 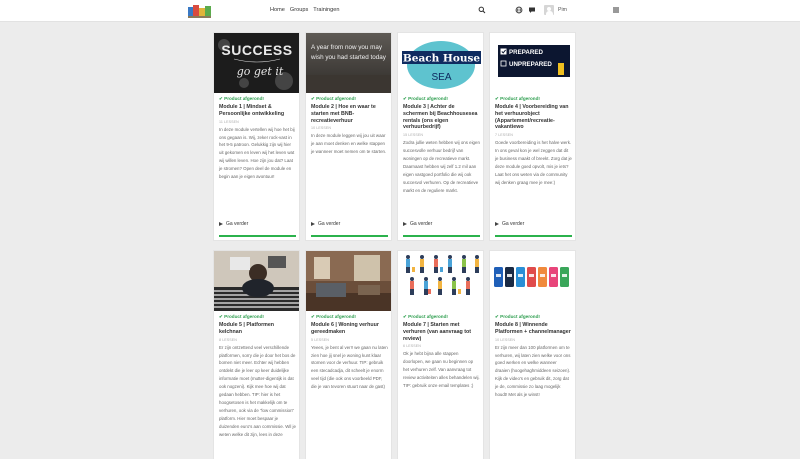 What do you see at coordinates (616, 10) in the screenshot?
I see `menu-icon` at bounding box center [616, 10].